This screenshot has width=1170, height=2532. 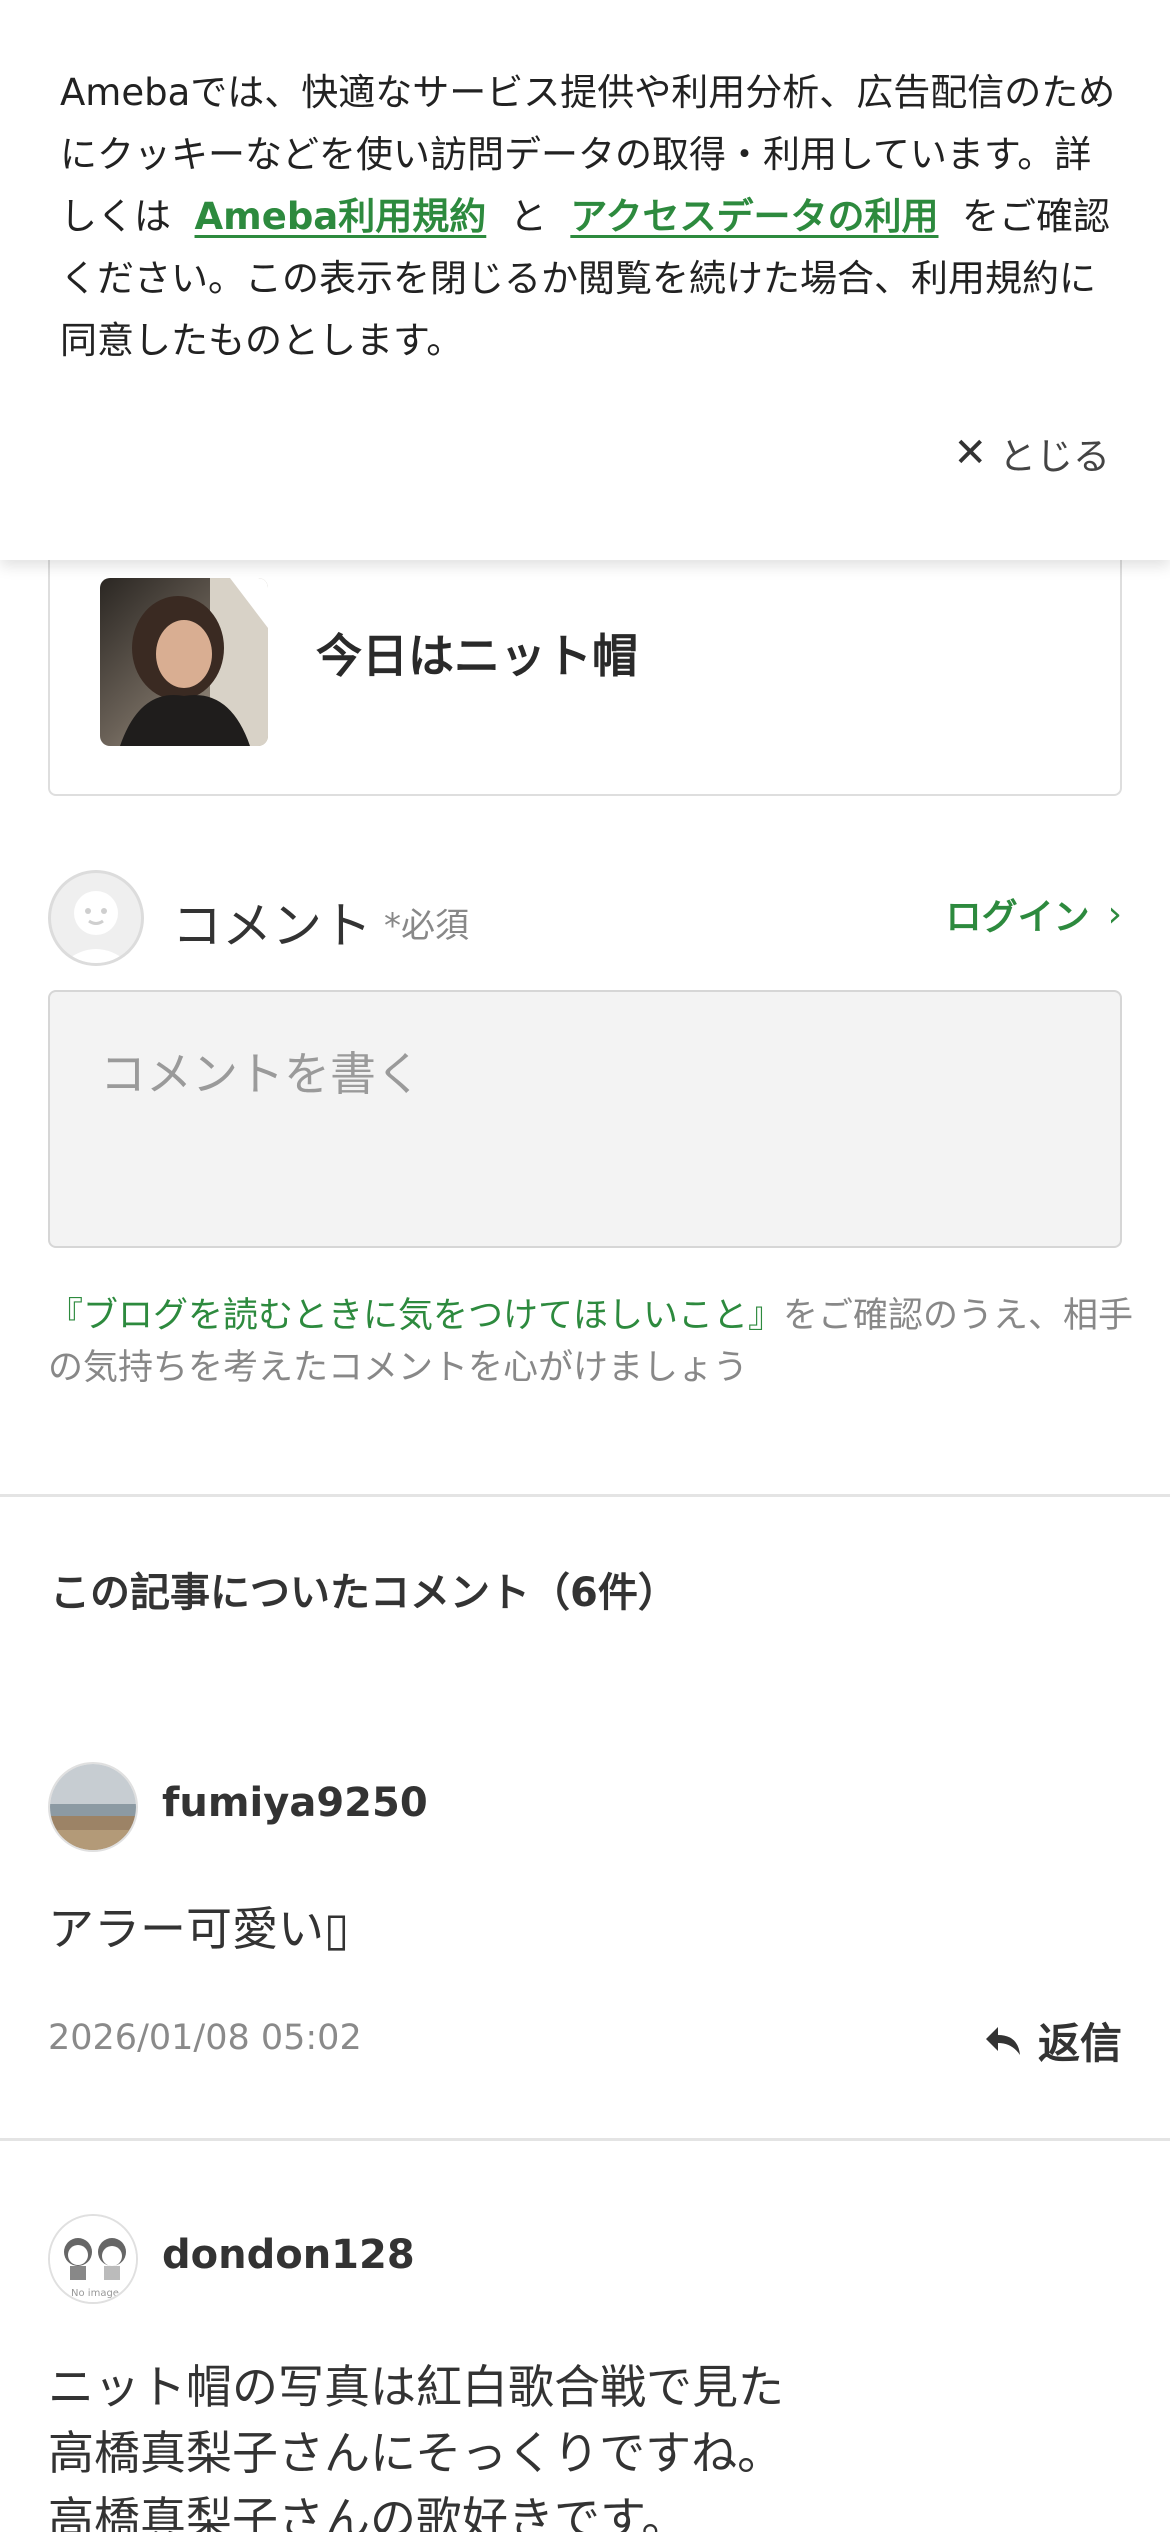 What do you see at coordinates (295, 1803) in the screenshot?
I see `comment-username: fumiya9250` at bounding box center [295, 1803].